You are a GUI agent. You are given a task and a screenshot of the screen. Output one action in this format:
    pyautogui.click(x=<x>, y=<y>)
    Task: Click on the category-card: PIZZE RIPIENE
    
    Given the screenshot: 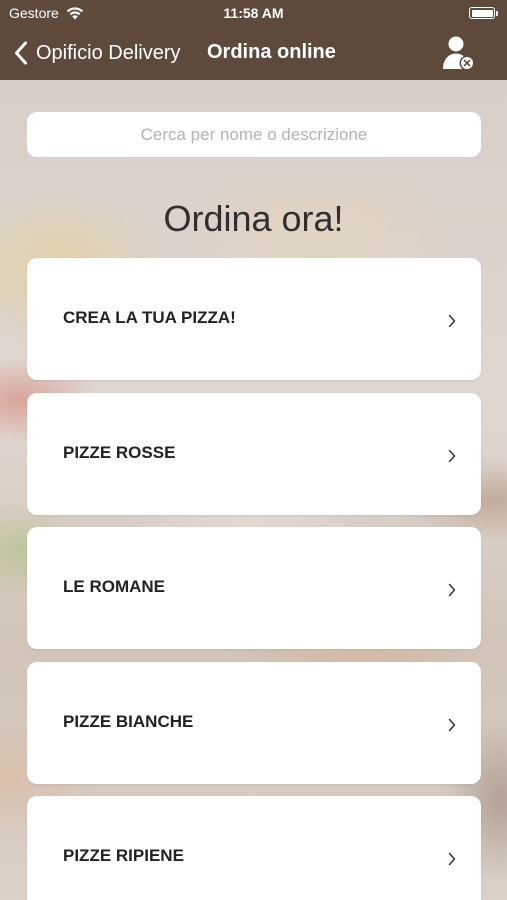 What is the action you would take?
    pyautogui.click(x=254, y=848)
    